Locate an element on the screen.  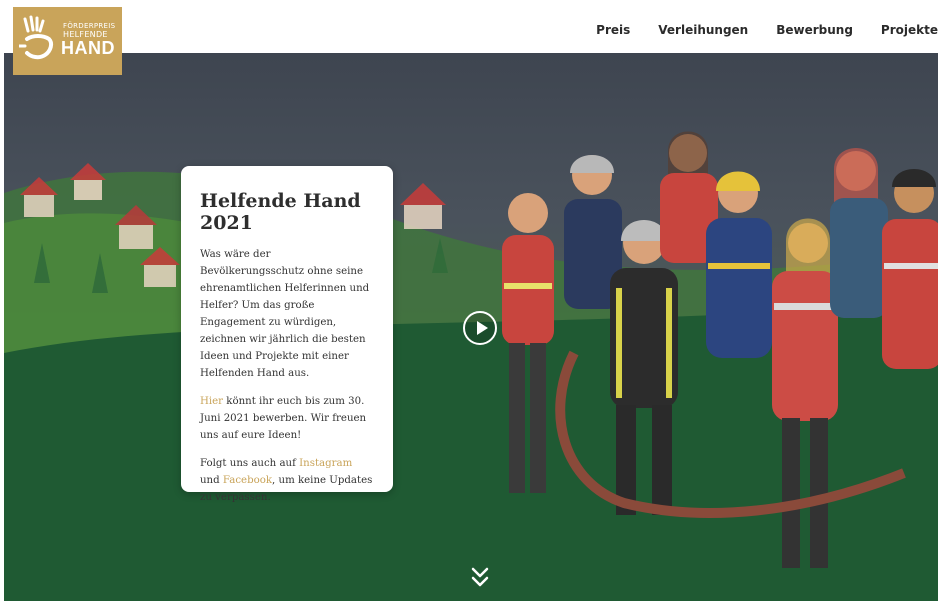
social-text-pre: Folgt uns auch auf is located at coordinates (250, 463).